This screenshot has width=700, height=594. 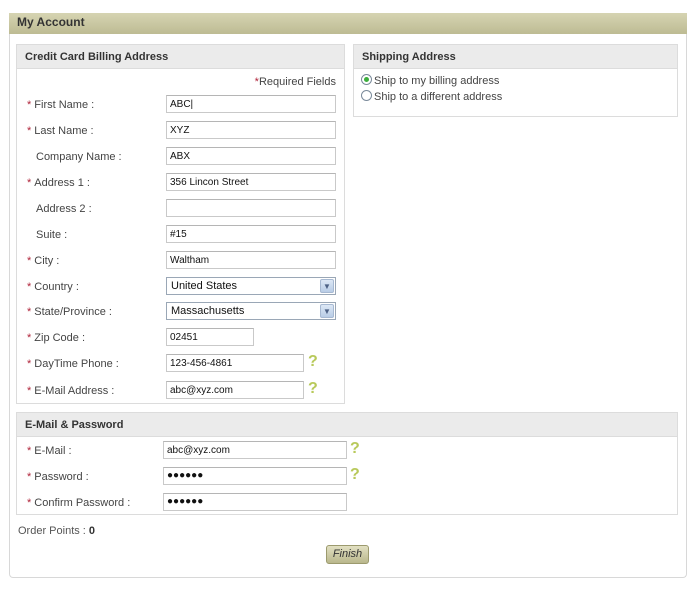 What do you see at coordinates (235, 363) in the screenshot?
I see `phone-input: 123-456-4861` at bounding box center [235, 363].